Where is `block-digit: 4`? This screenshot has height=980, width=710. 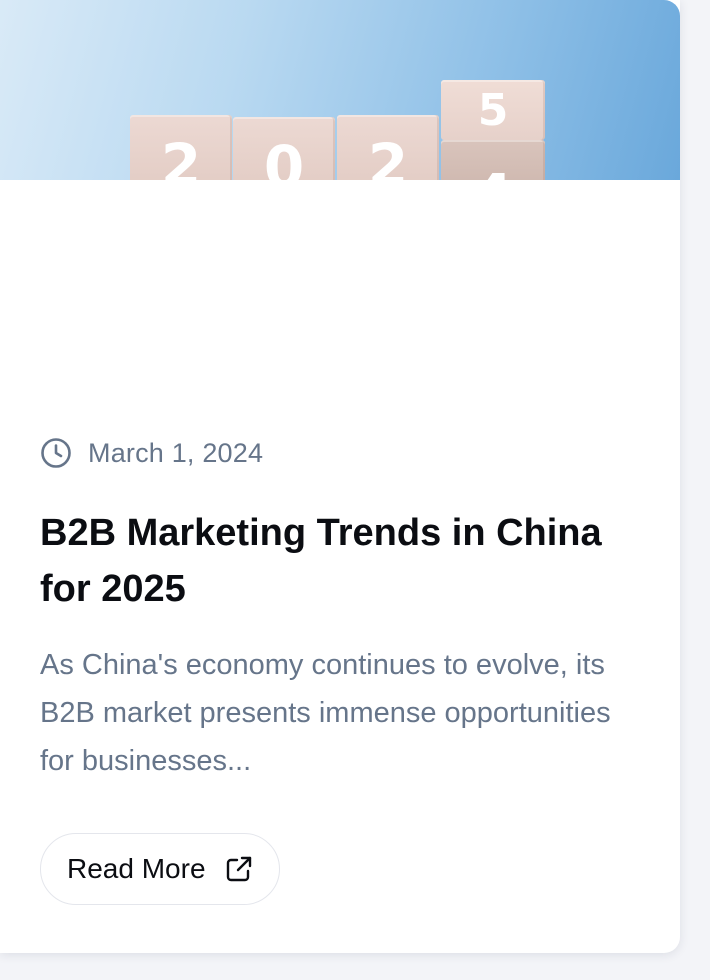 block-digit: 4 is located at coordinates (493, 170).